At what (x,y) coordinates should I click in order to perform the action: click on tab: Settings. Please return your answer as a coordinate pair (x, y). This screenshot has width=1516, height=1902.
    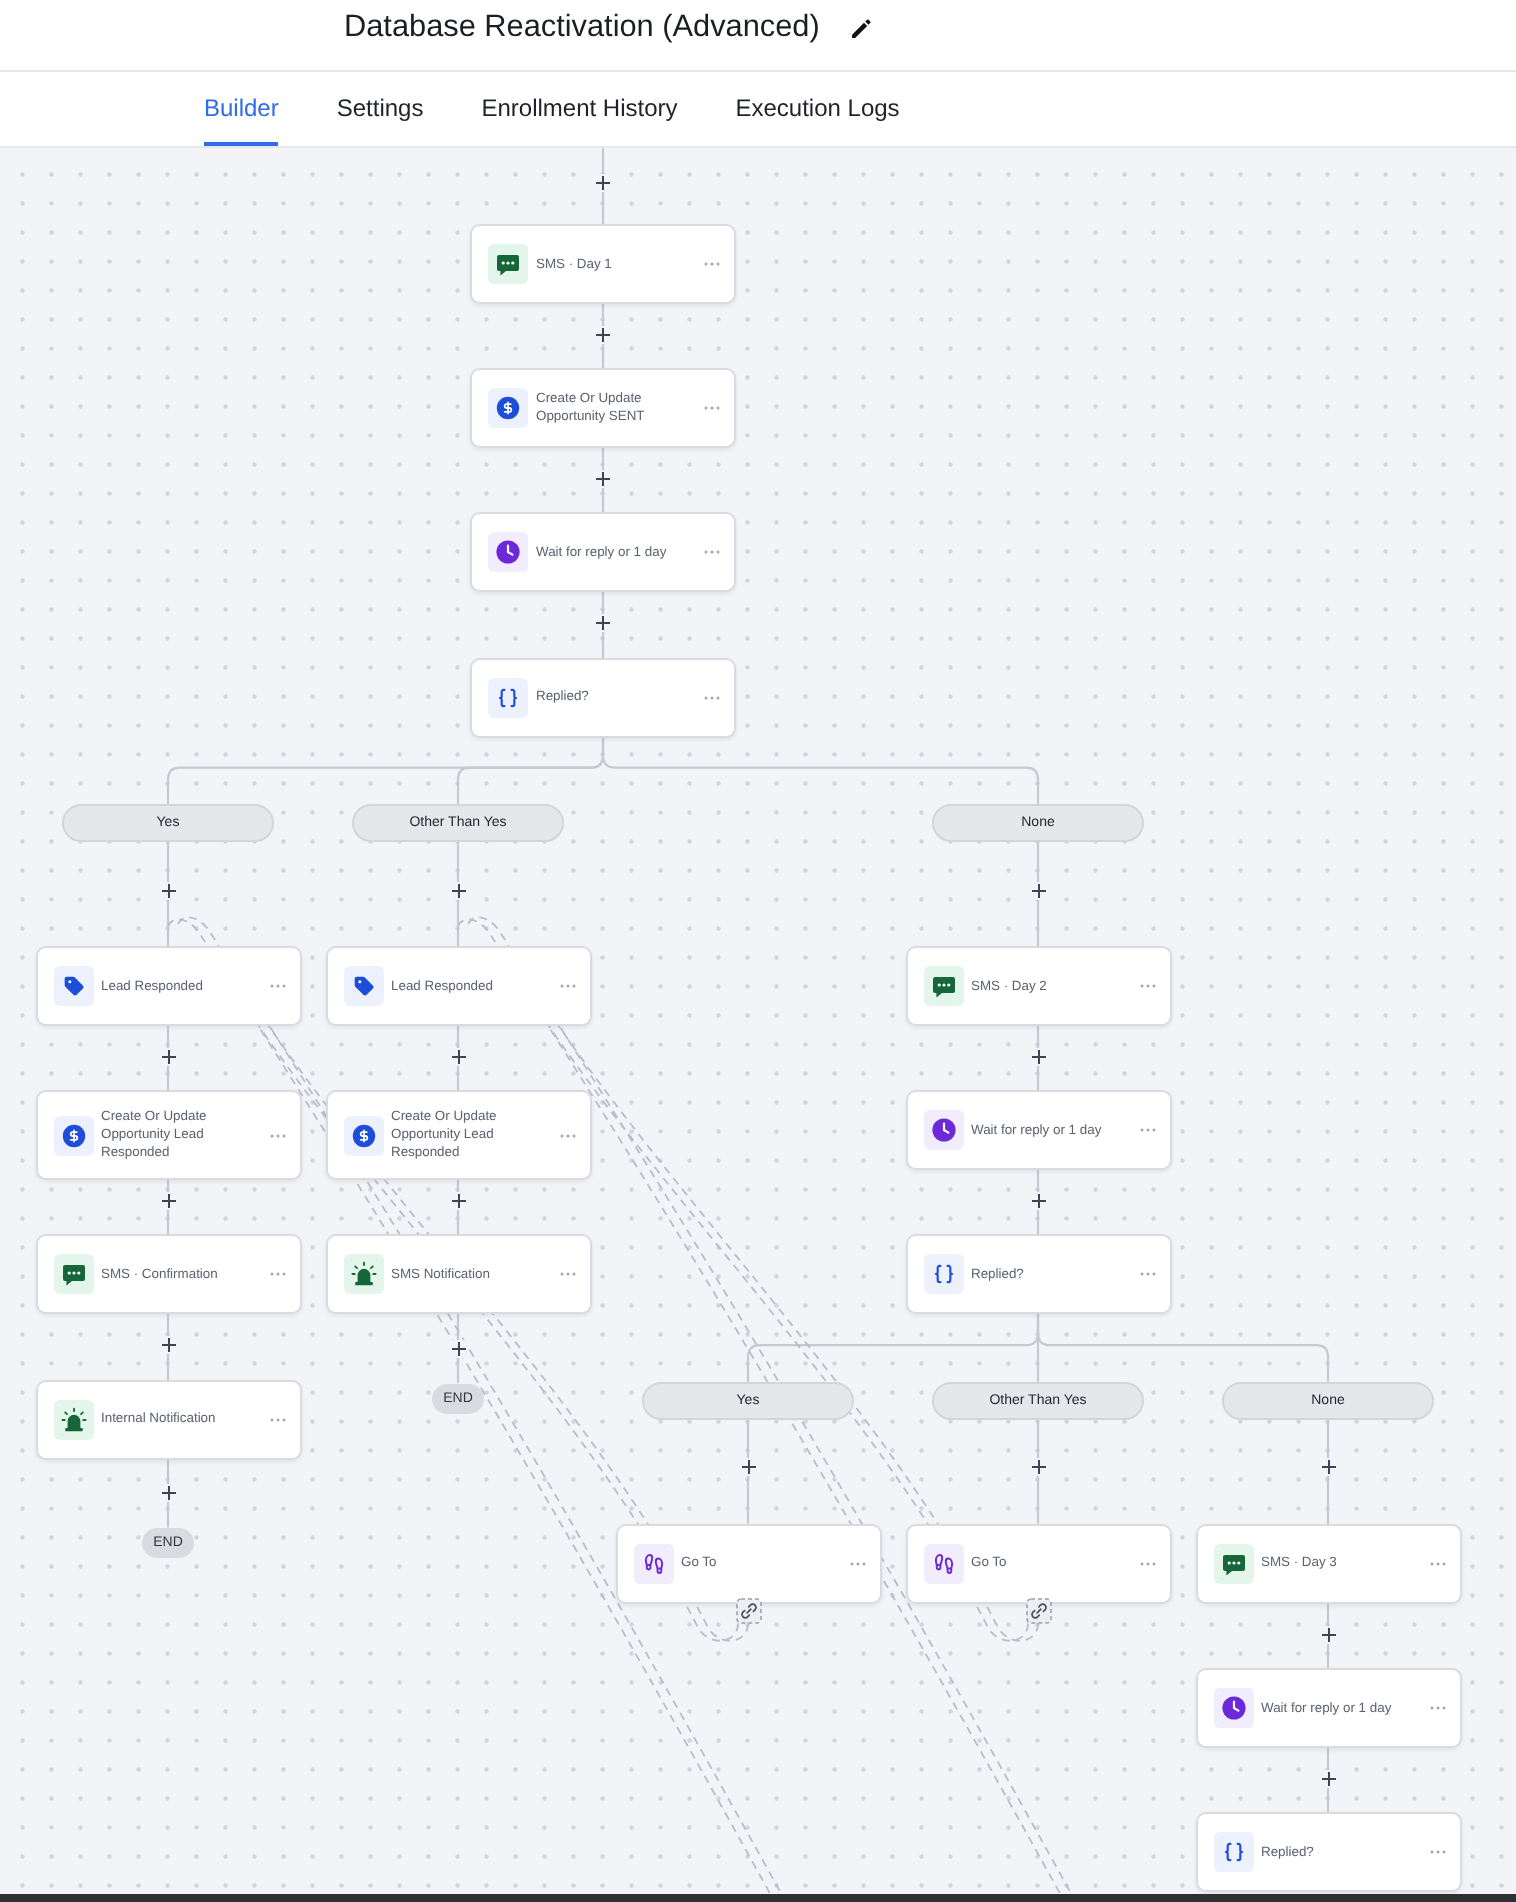
    Looking at the image, I should click on (380, 109).